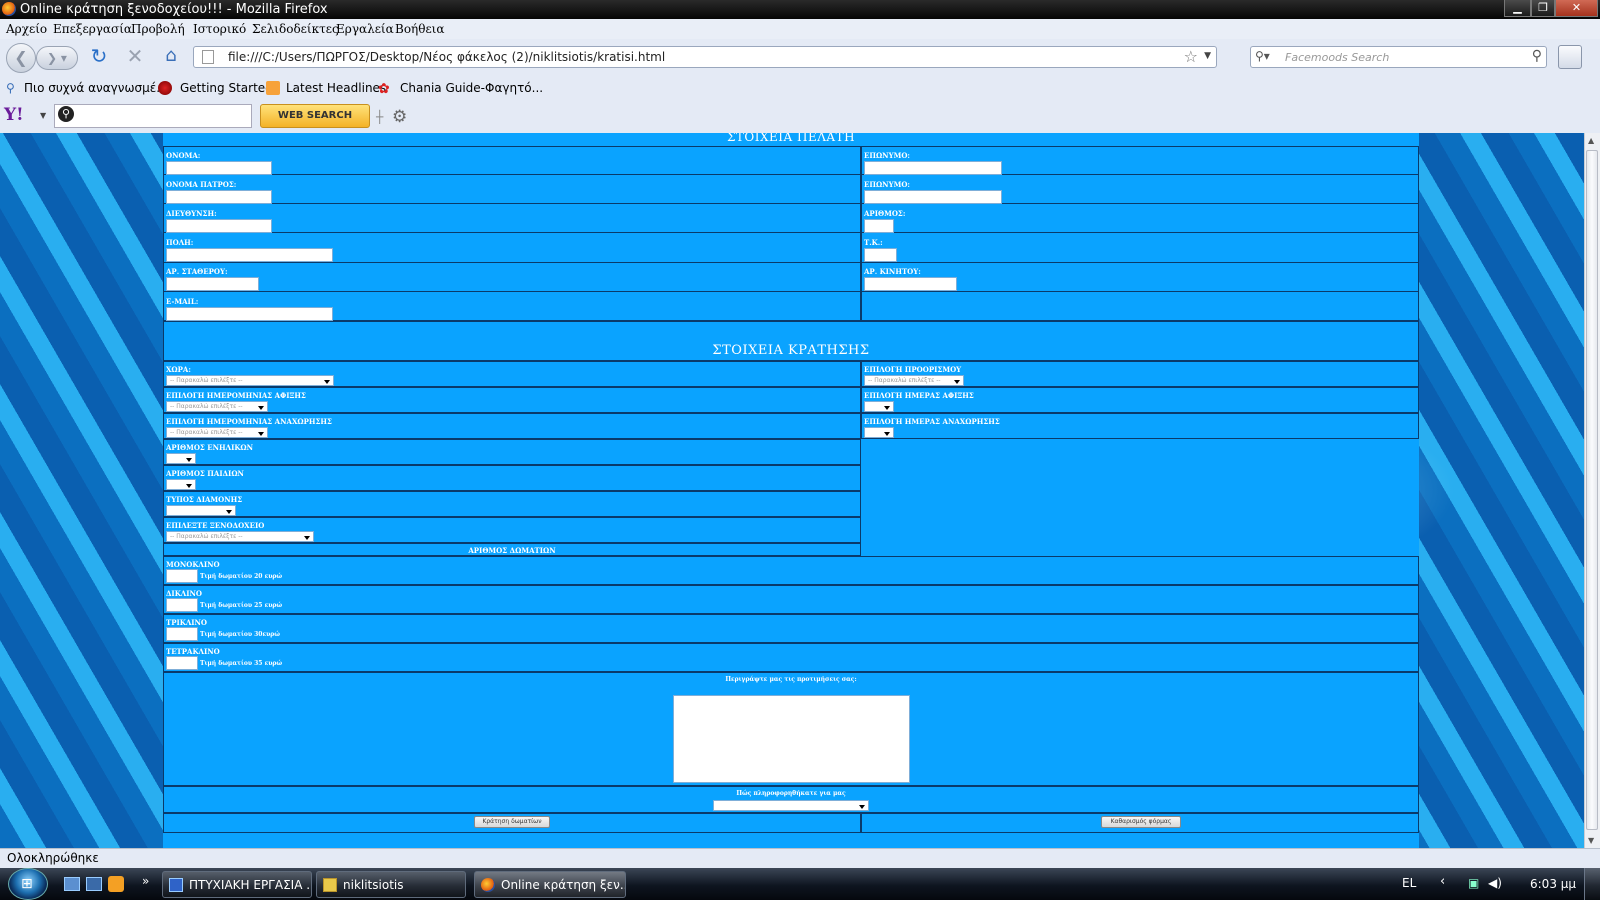 The width and height of the screenshot is (1600, 900). I want to click on mobile-label: ΑΡ. ΚΙΝΗΤΟΥ:, so click(892, 271).